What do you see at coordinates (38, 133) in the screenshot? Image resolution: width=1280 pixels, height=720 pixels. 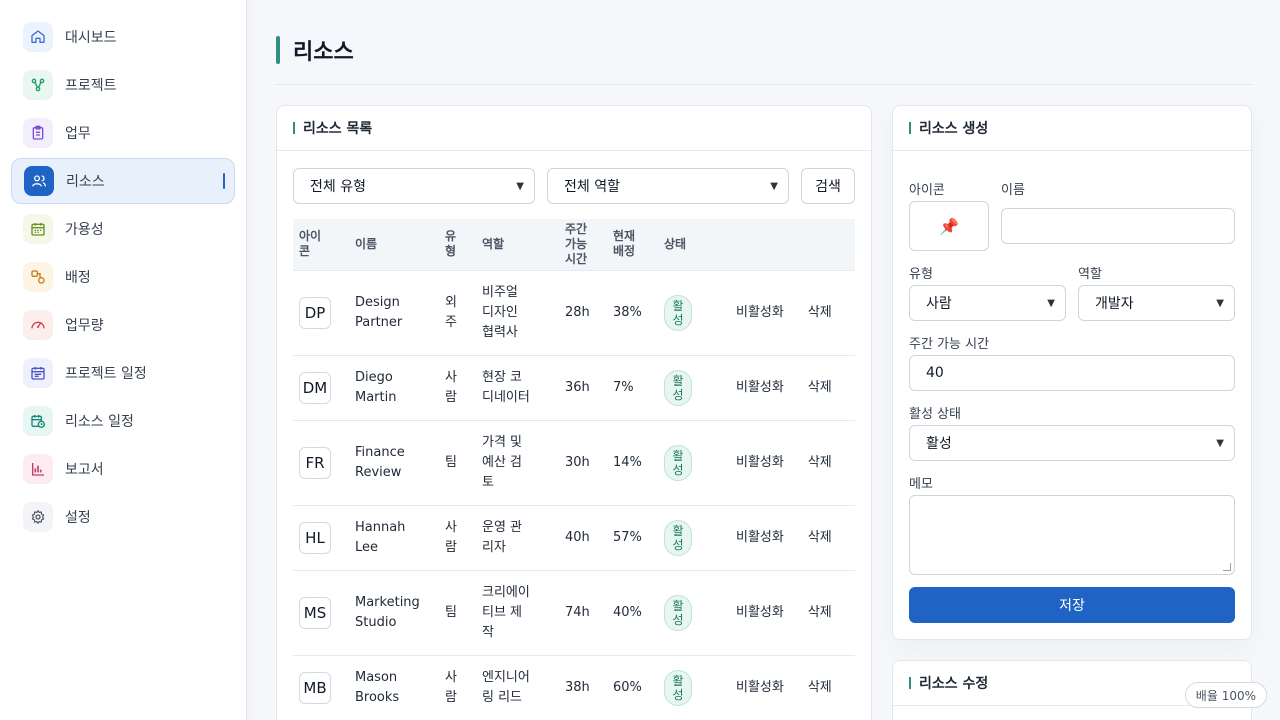 I see `clipboard-icon` at bounding box center [38, 133].